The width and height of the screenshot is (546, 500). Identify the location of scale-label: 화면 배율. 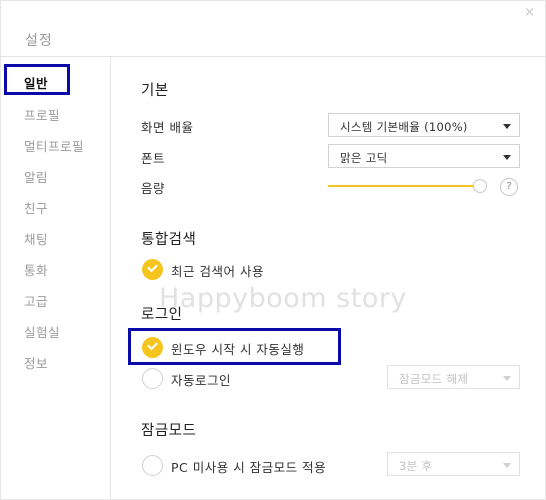
(167, 127).